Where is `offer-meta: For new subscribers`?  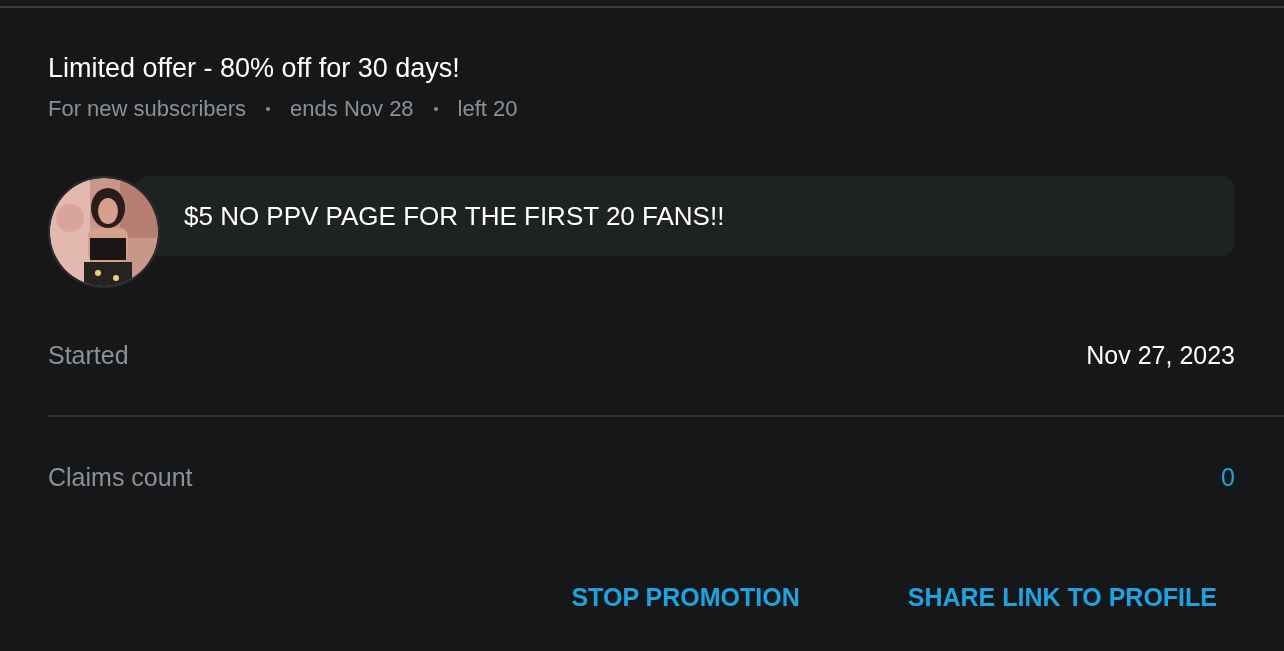 offer-meta: For new subscribers is located at coordinates (147, 109).